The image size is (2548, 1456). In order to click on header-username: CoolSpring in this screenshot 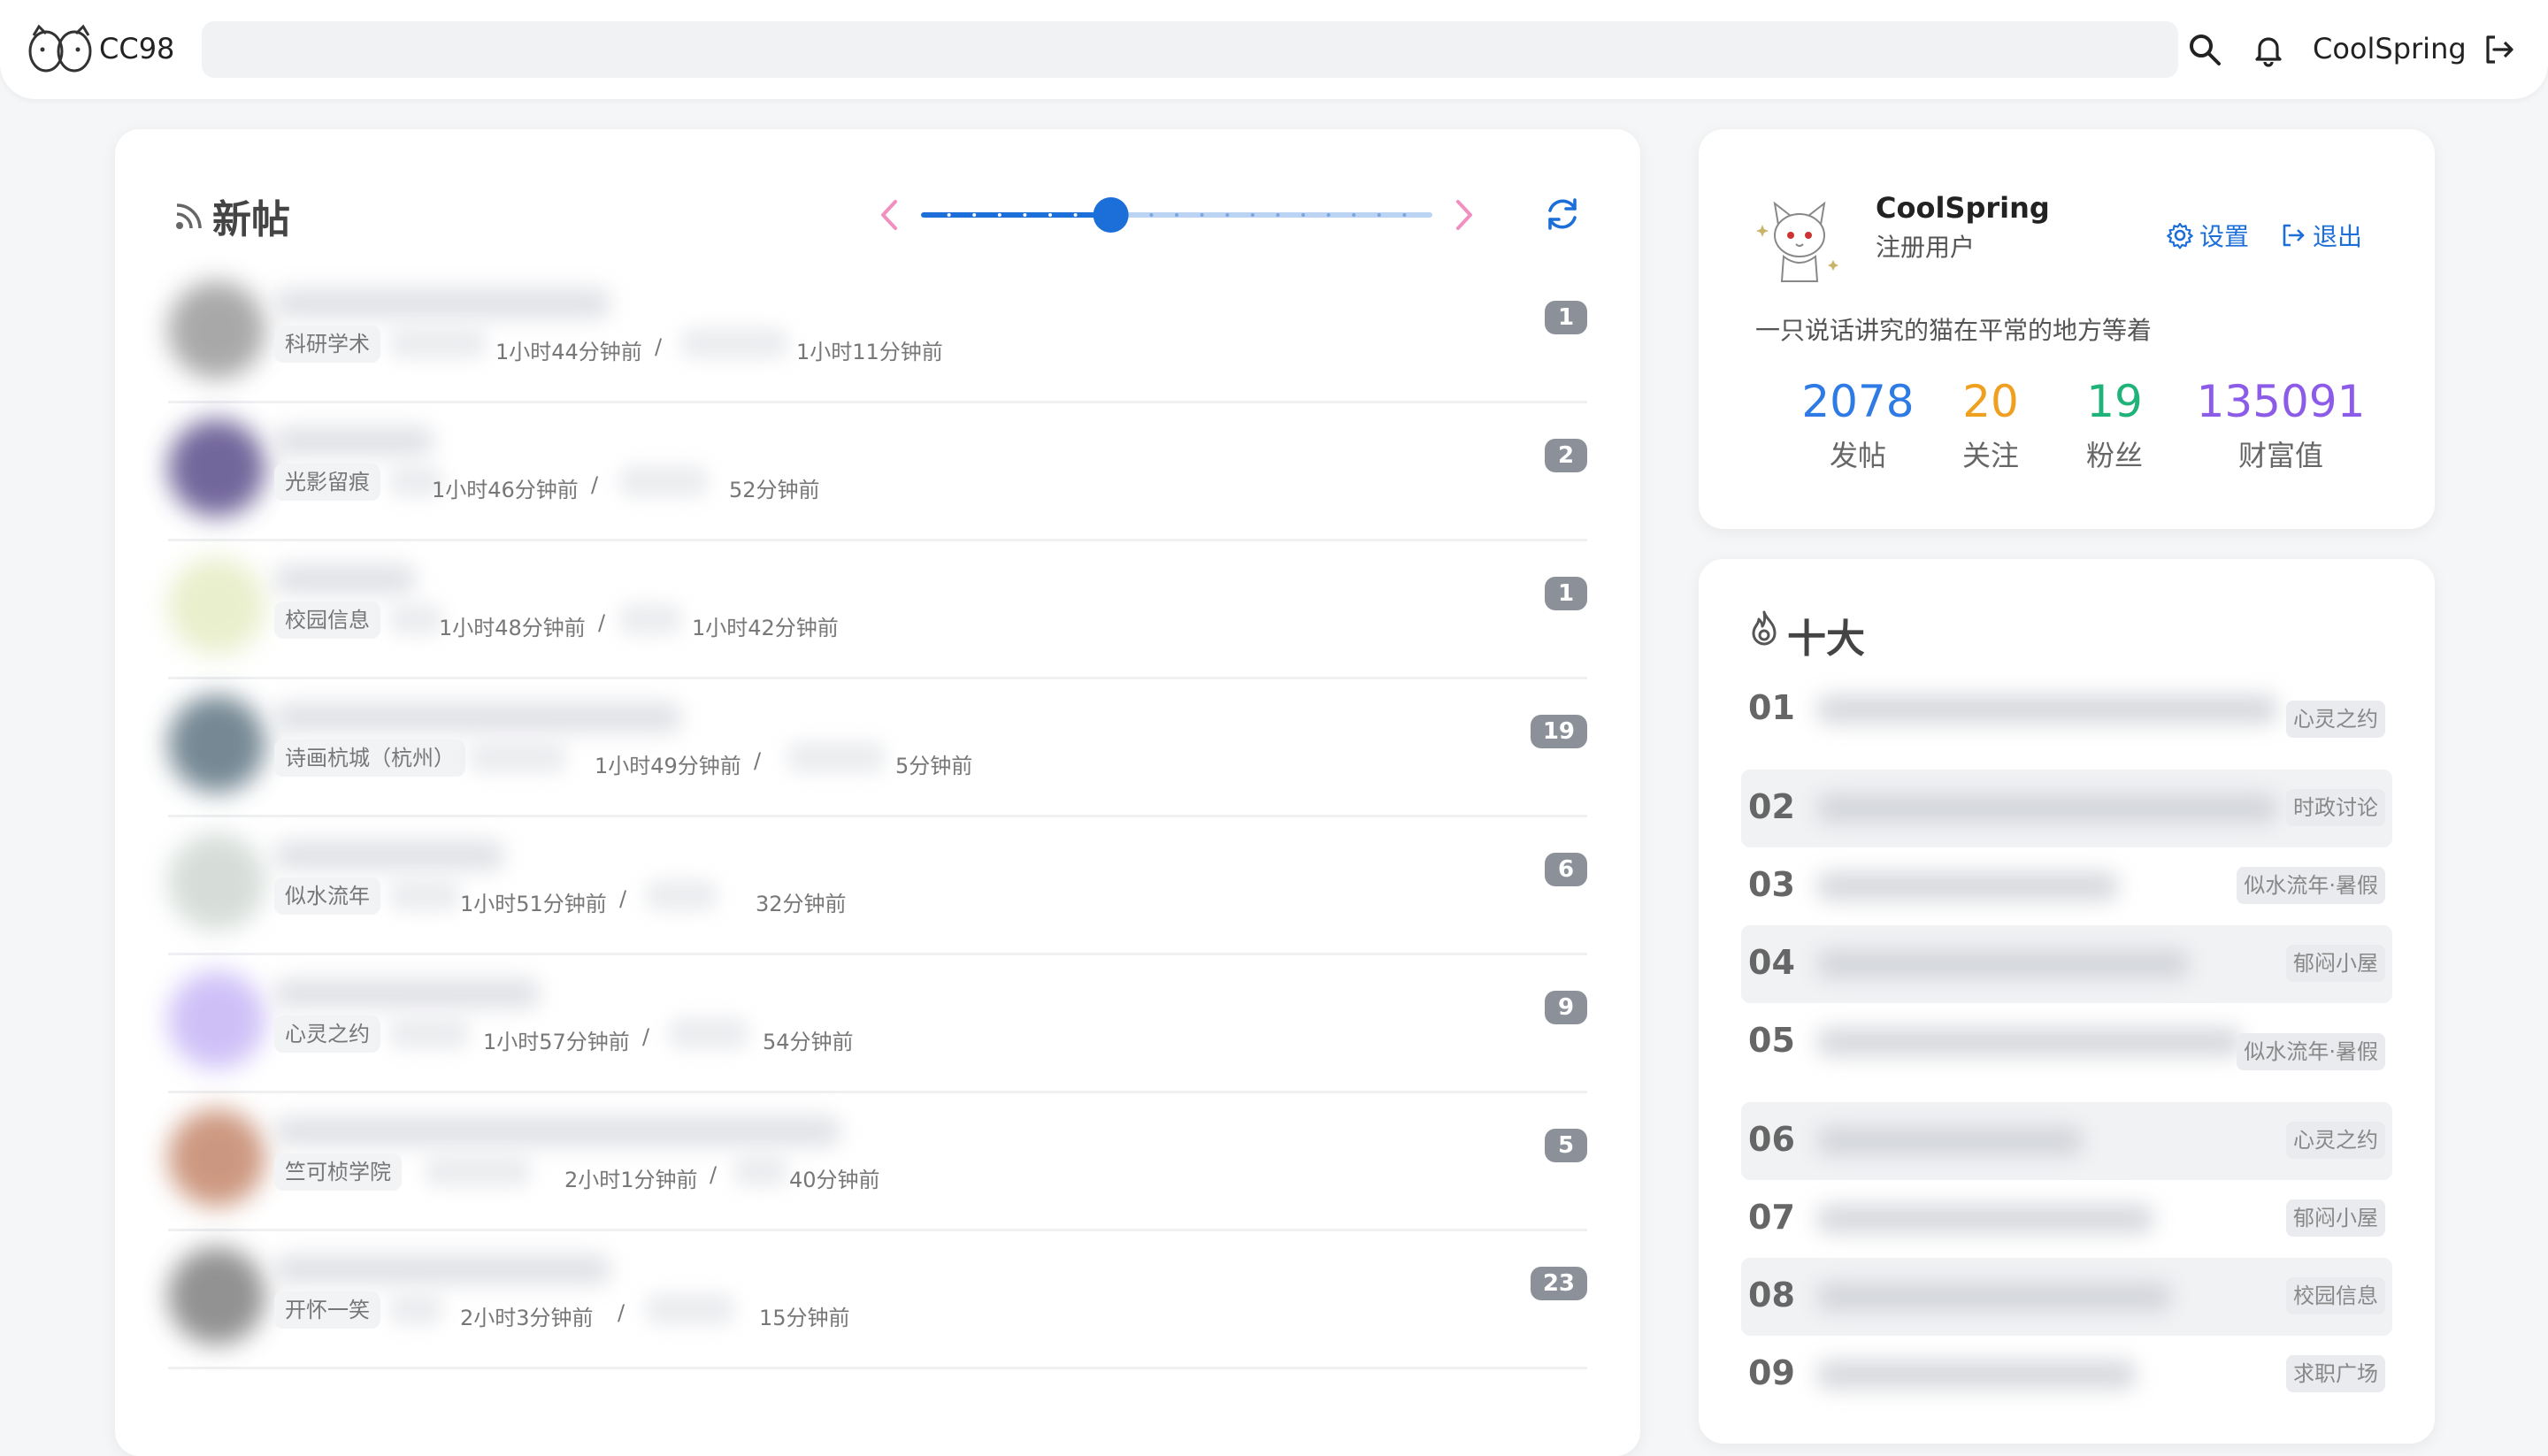, I will do `click(2390, 48)`.